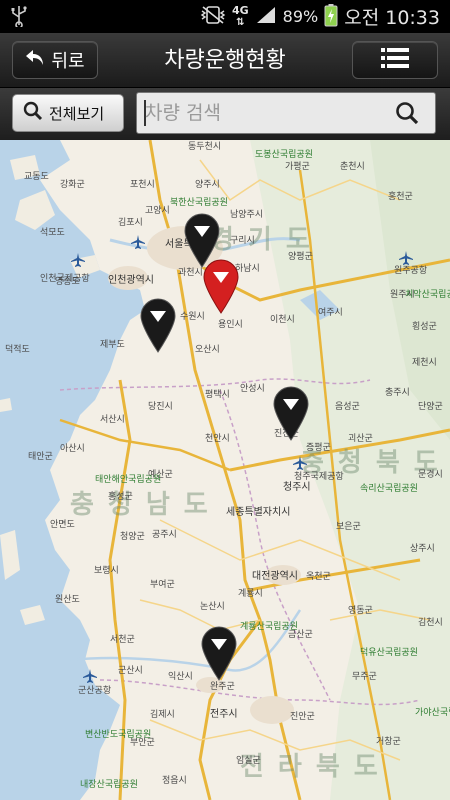  I want to click on city-label: 과천시, so click(190, 273).